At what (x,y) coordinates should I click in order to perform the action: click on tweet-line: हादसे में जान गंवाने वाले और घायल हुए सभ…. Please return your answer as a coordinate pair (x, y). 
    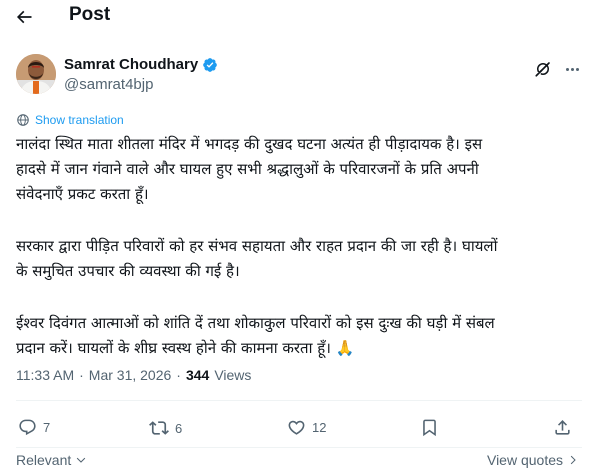
    Looking at the image, I should click on (247, 169).